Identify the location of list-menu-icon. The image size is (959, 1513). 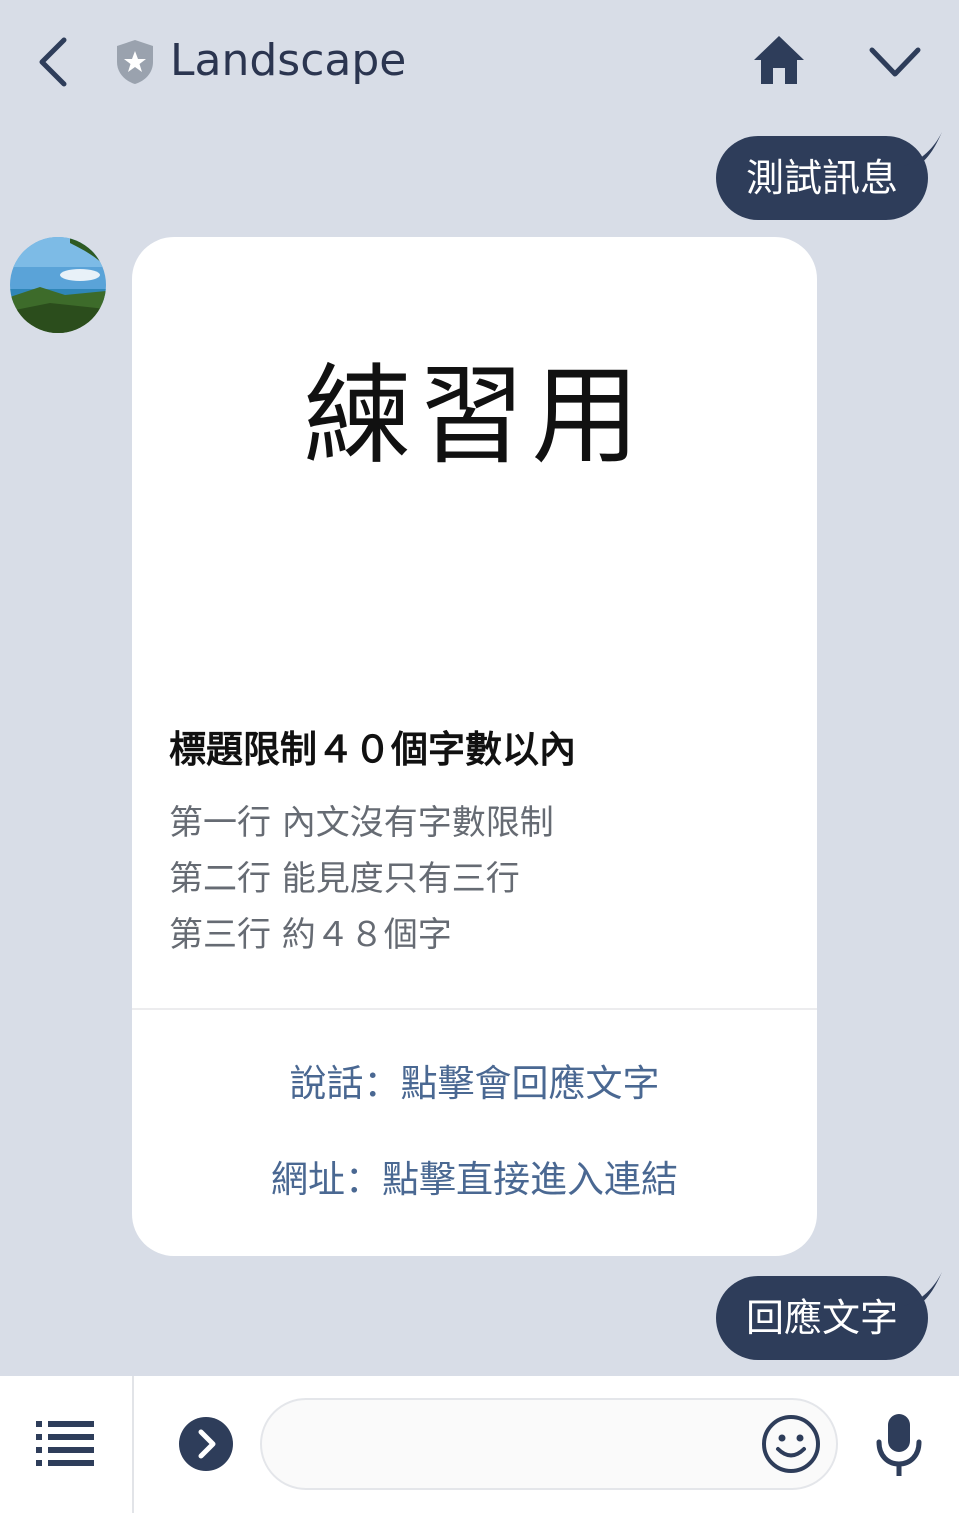
(65, 1443).